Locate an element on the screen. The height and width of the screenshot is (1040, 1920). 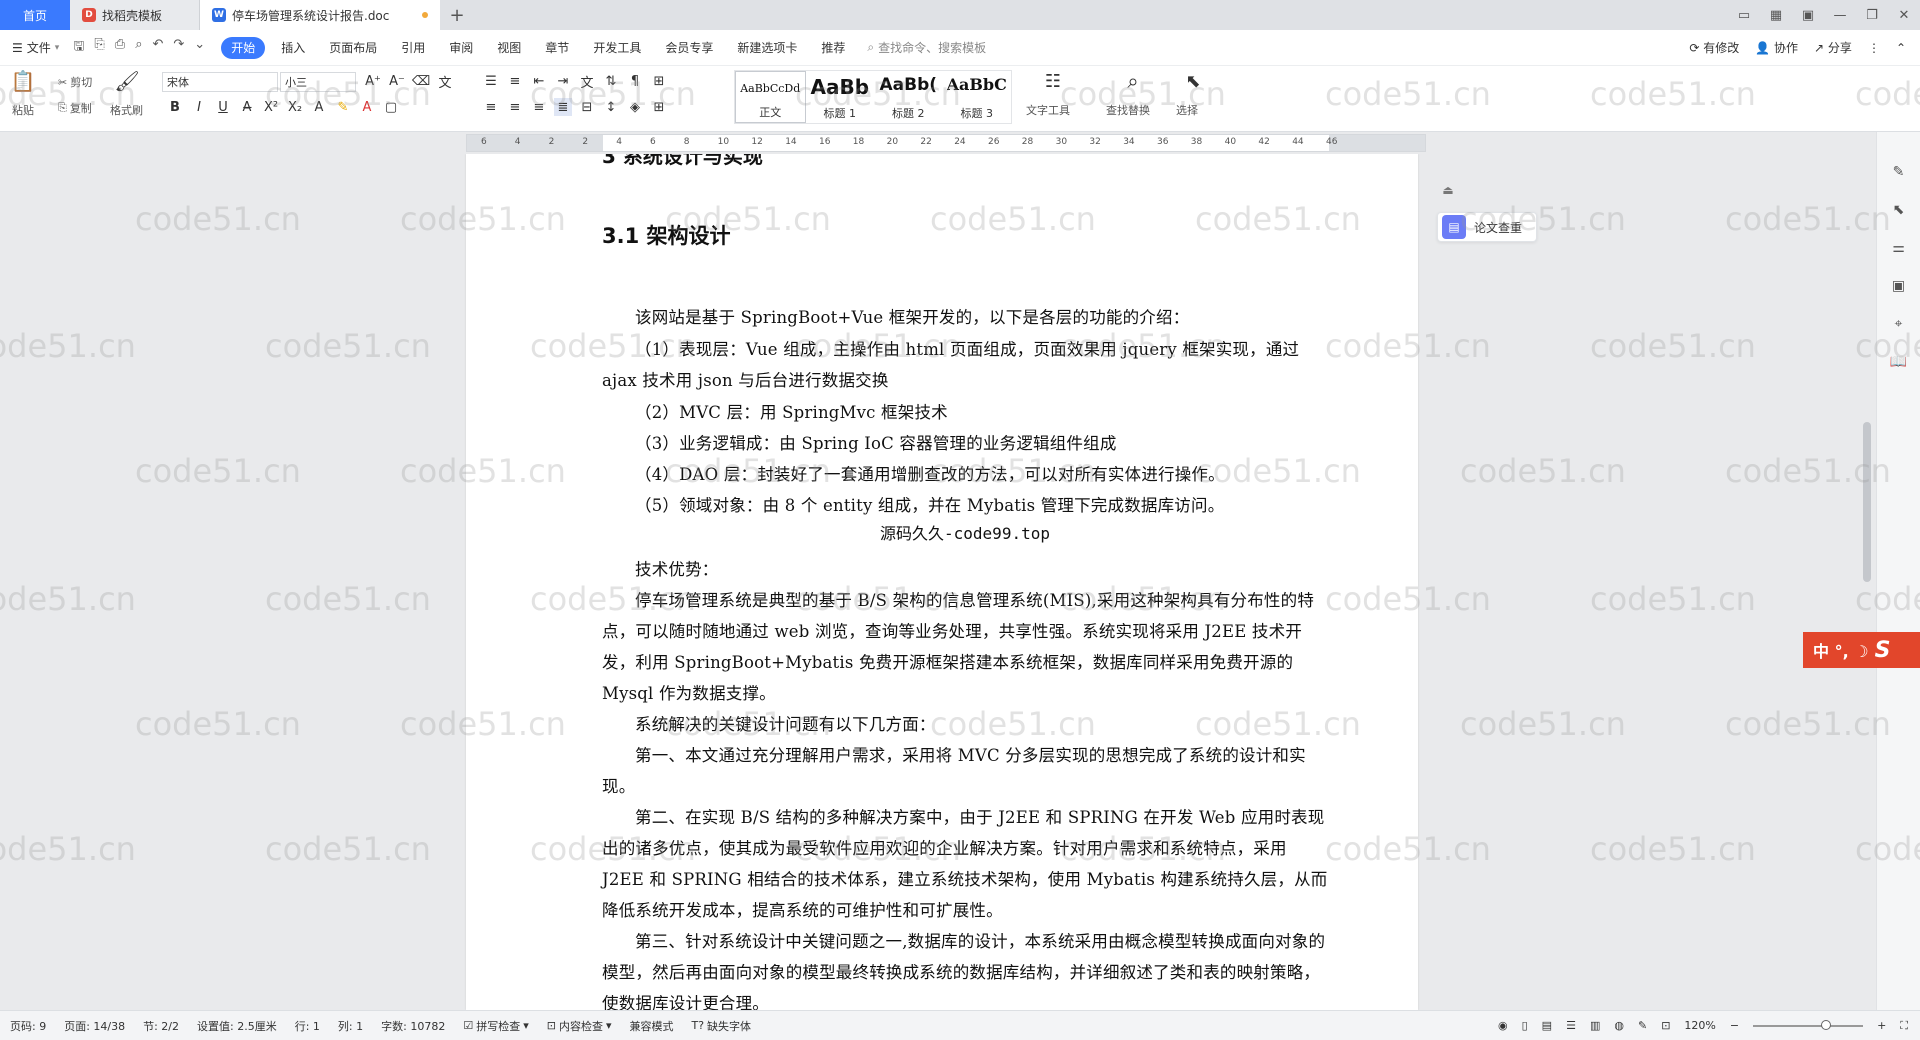
format-painter-button: 🖌 is located at coordinates (126, 81).